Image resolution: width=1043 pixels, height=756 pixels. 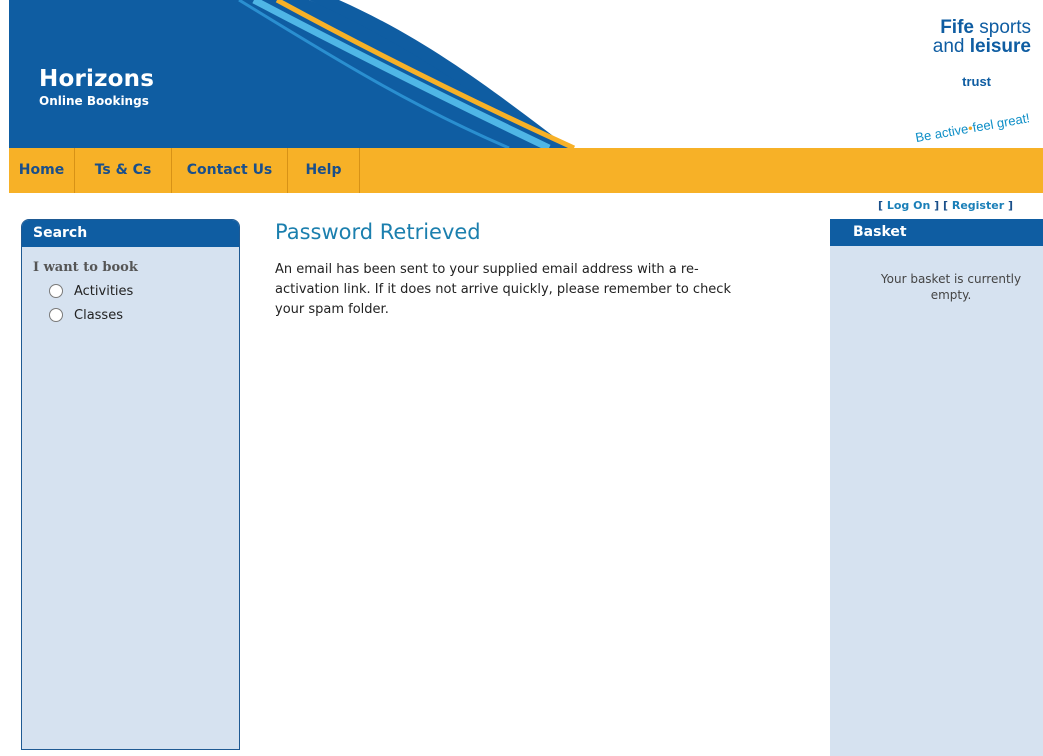 I want to click on log-on-link: Log On, so click(x=908, y=205).